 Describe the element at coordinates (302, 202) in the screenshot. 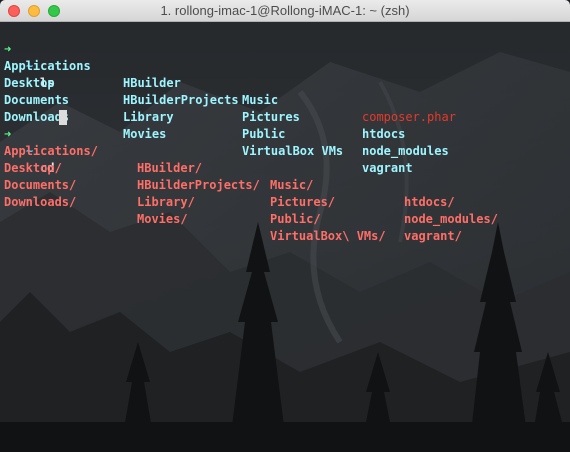

I see `completion-entry: Pictures/` at that location.